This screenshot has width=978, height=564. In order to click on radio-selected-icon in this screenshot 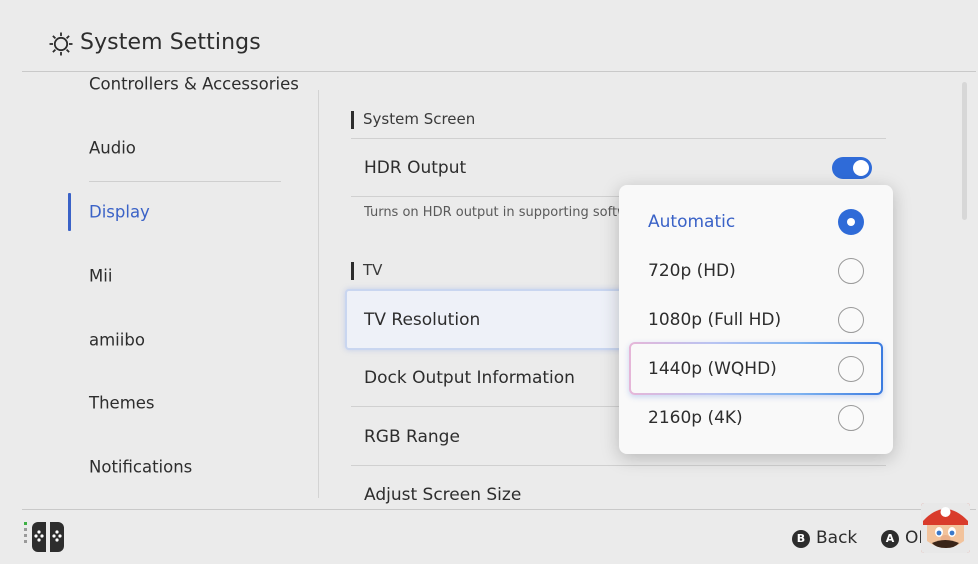, I will do `click(851, 221)`.